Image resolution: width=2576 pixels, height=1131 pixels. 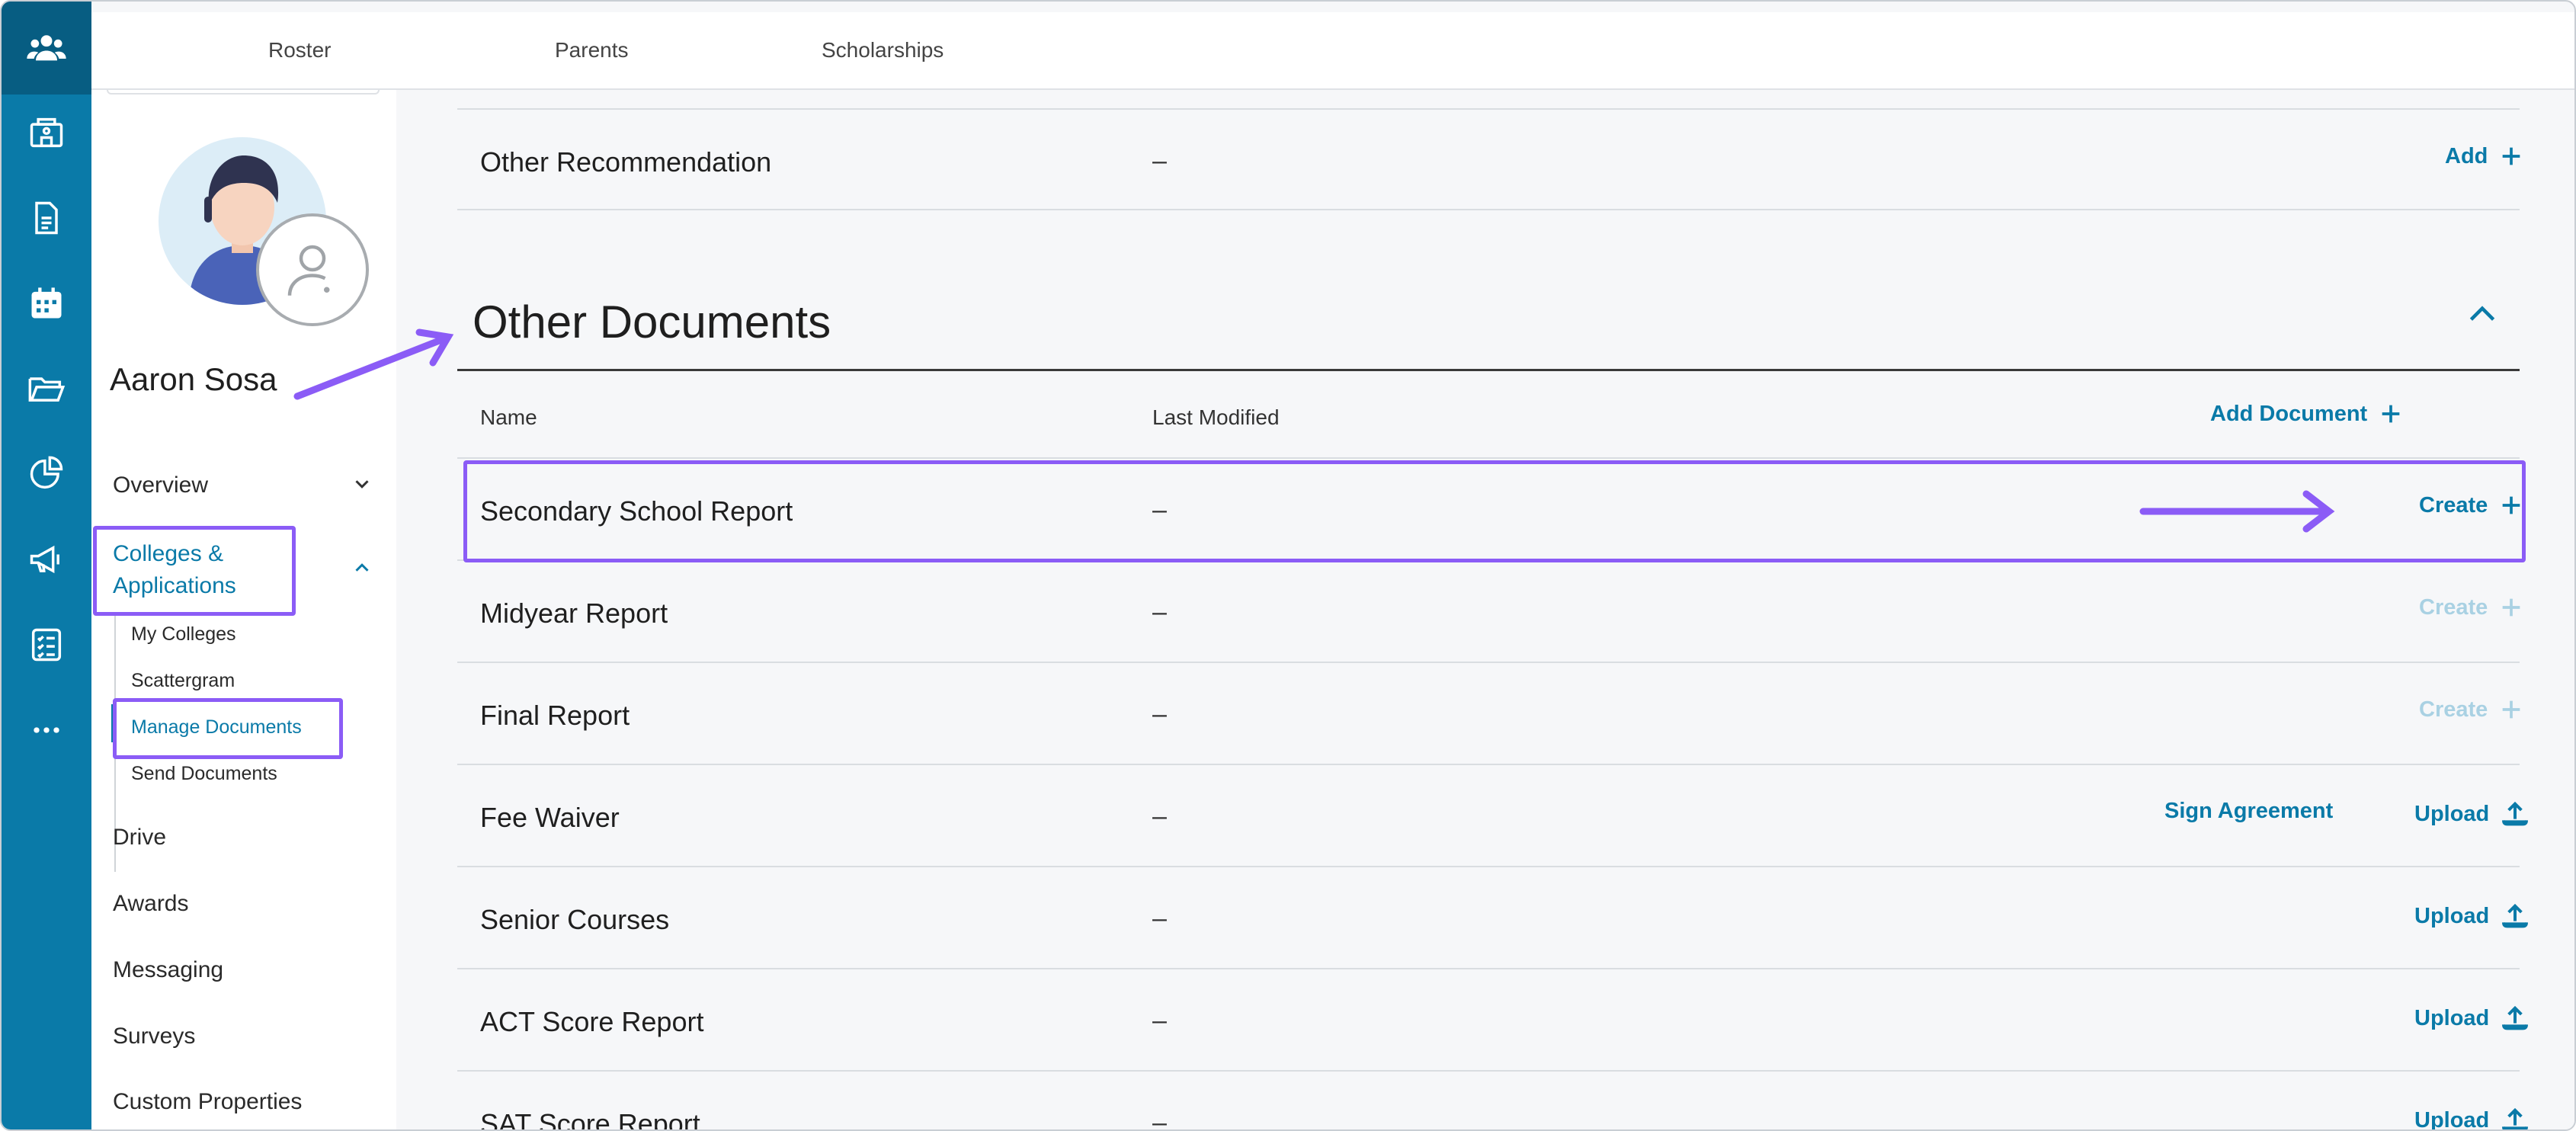 I want to click on column-header-name: Name, so click(x=508, y=417).